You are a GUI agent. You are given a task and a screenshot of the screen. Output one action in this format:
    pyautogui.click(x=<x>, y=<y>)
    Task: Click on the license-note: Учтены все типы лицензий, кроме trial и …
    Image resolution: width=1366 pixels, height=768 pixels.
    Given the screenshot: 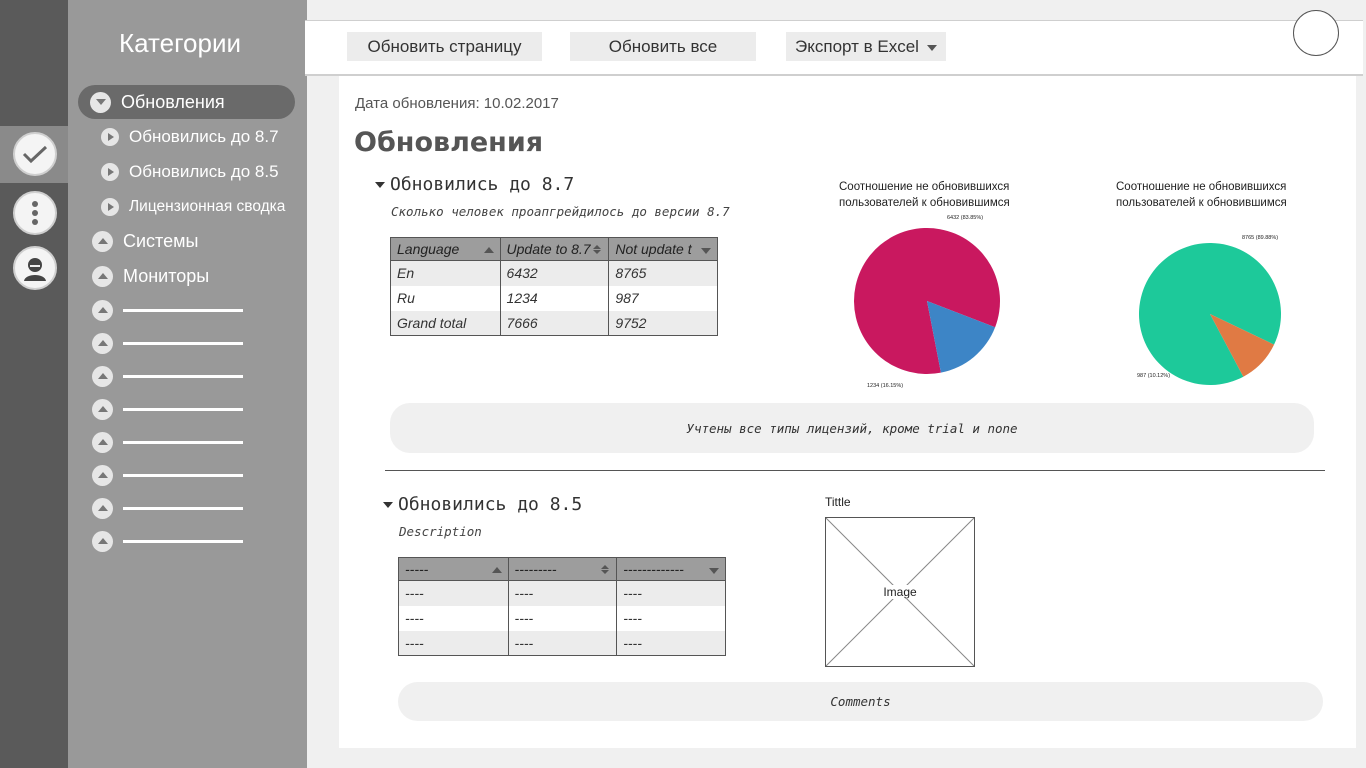 What is the action you would take?
    pyautogui.click(x=852, y=428)
    